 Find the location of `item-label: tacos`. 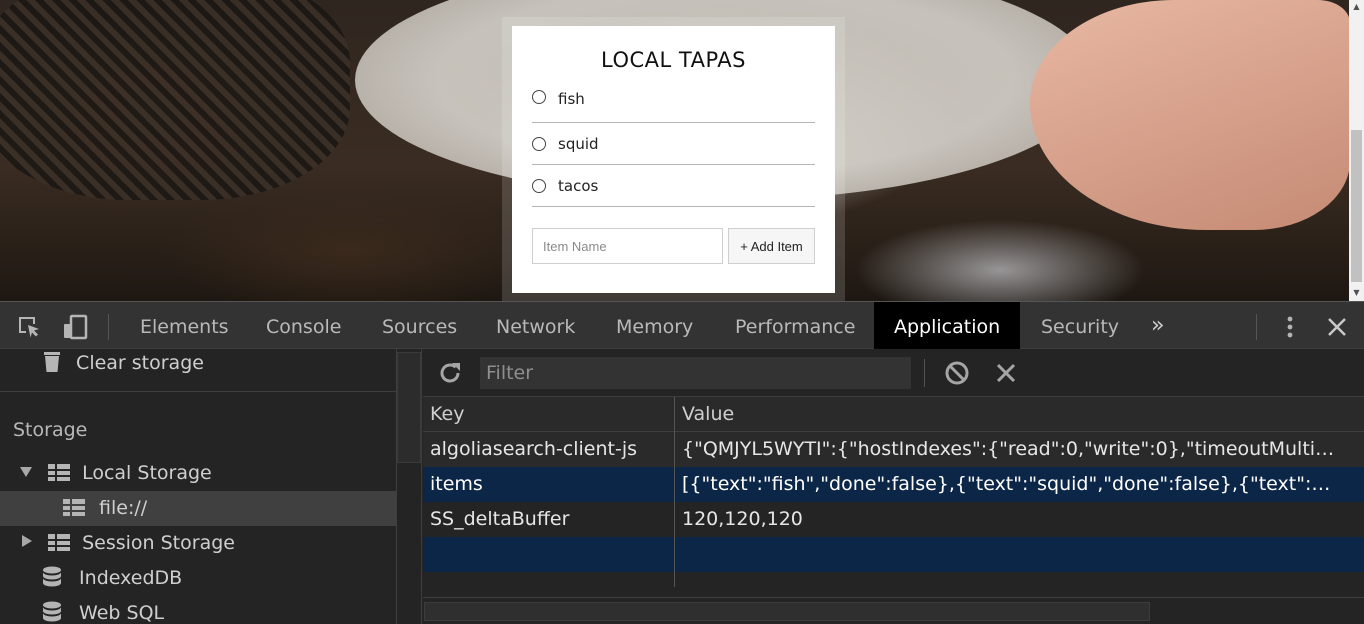

item-label: tacos is located at coordinates (578, 185).